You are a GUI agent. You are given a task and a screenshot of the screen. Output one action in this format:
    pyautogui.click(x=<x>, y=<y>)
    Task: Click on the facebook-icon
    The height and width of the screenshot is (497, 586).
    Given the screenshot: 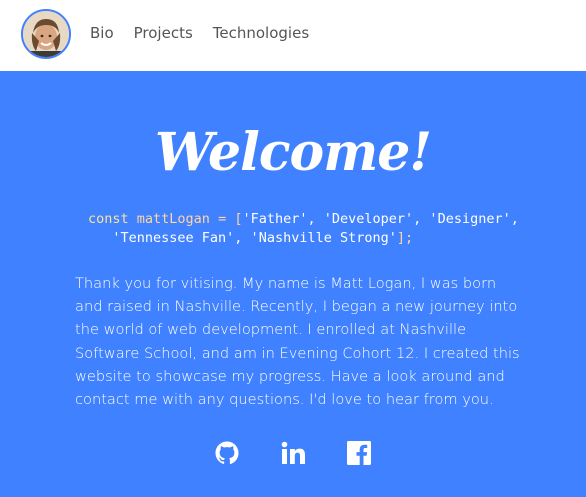 What is the action you would take?
    pyautogui.click(x=359, y=453)
    